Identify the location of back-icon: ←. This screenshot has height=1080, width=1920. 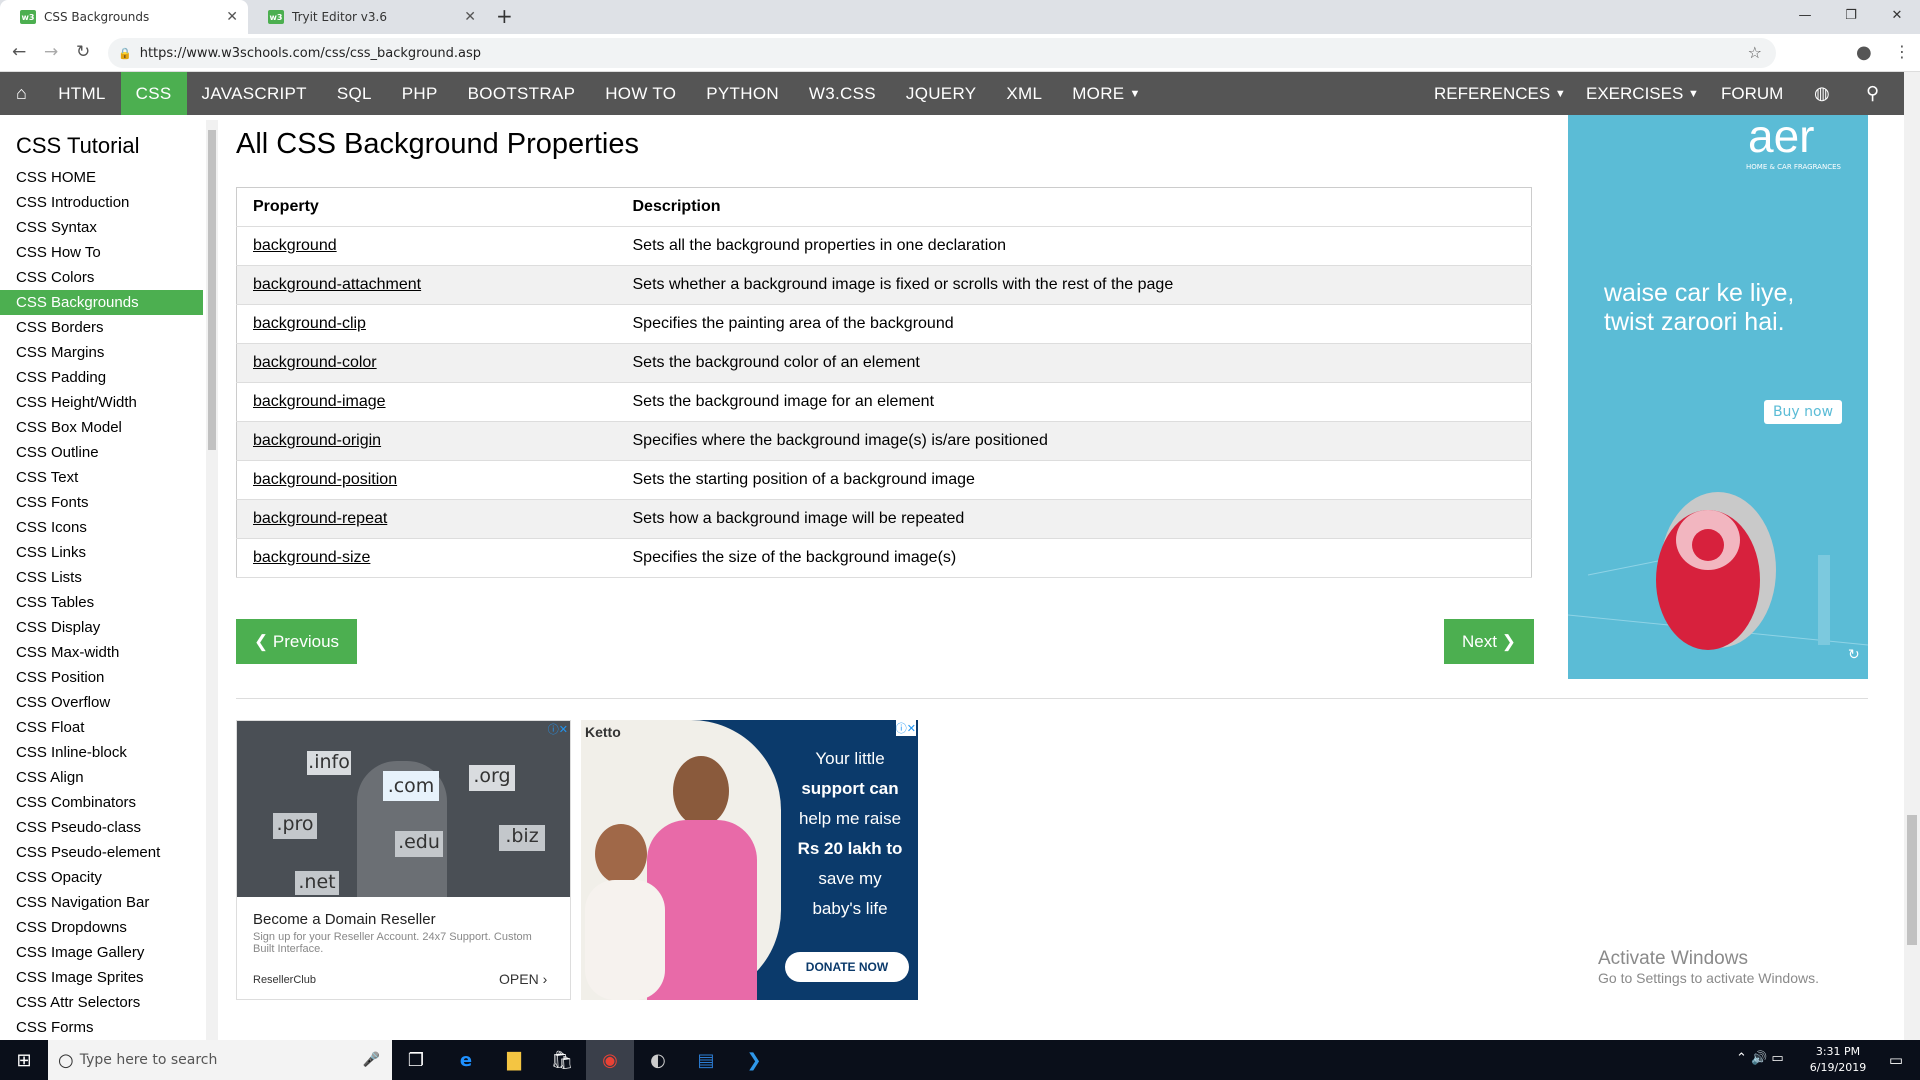
(19, 52).